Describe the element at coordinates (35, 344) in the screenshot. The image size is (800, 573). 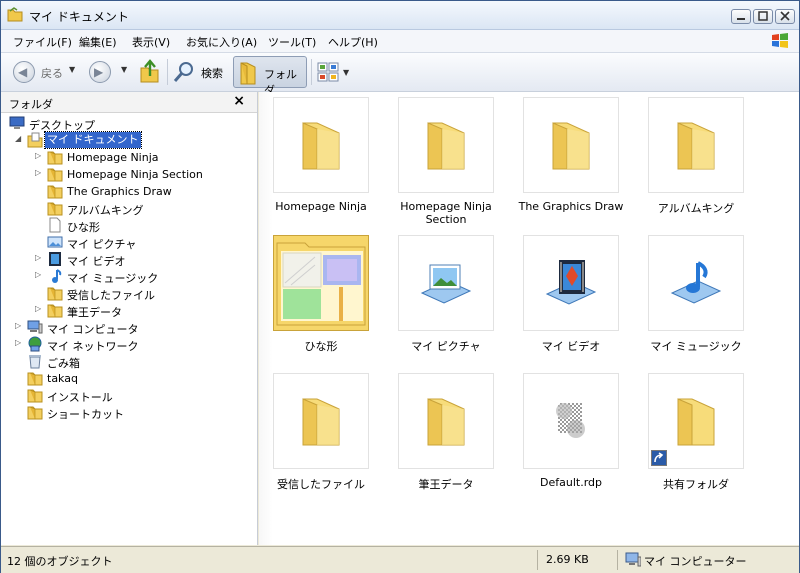
I see `network-icon` at that location.